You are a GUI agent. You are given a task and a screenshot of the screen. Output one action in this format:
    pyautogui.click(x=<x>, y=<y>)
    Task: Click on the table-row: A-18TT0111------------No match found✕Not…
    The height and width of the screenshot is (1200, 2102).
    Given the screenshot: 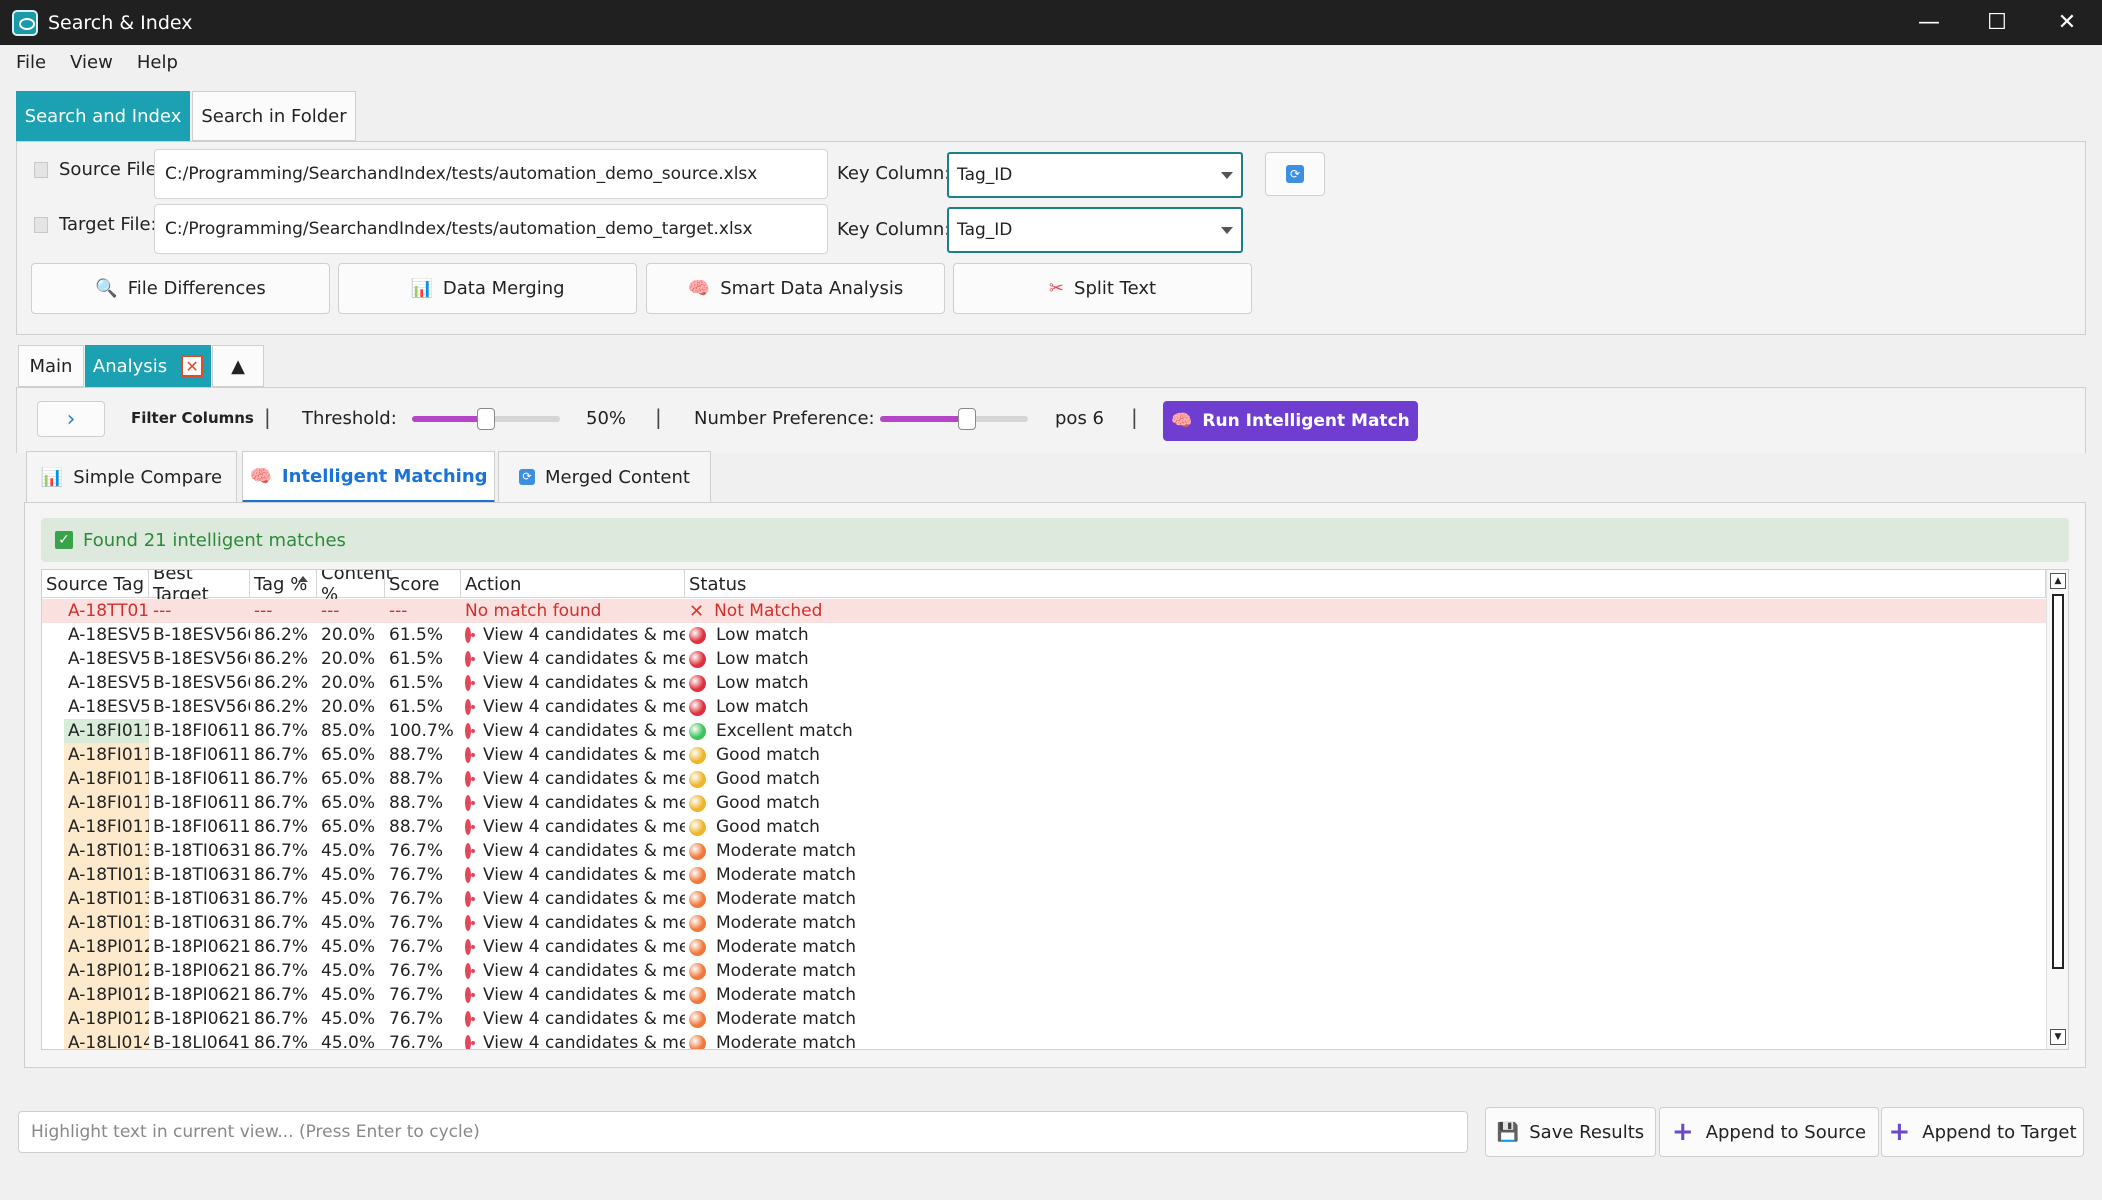 What is the action you would take?
    pyautogui.click(x=1044, y=611)
    